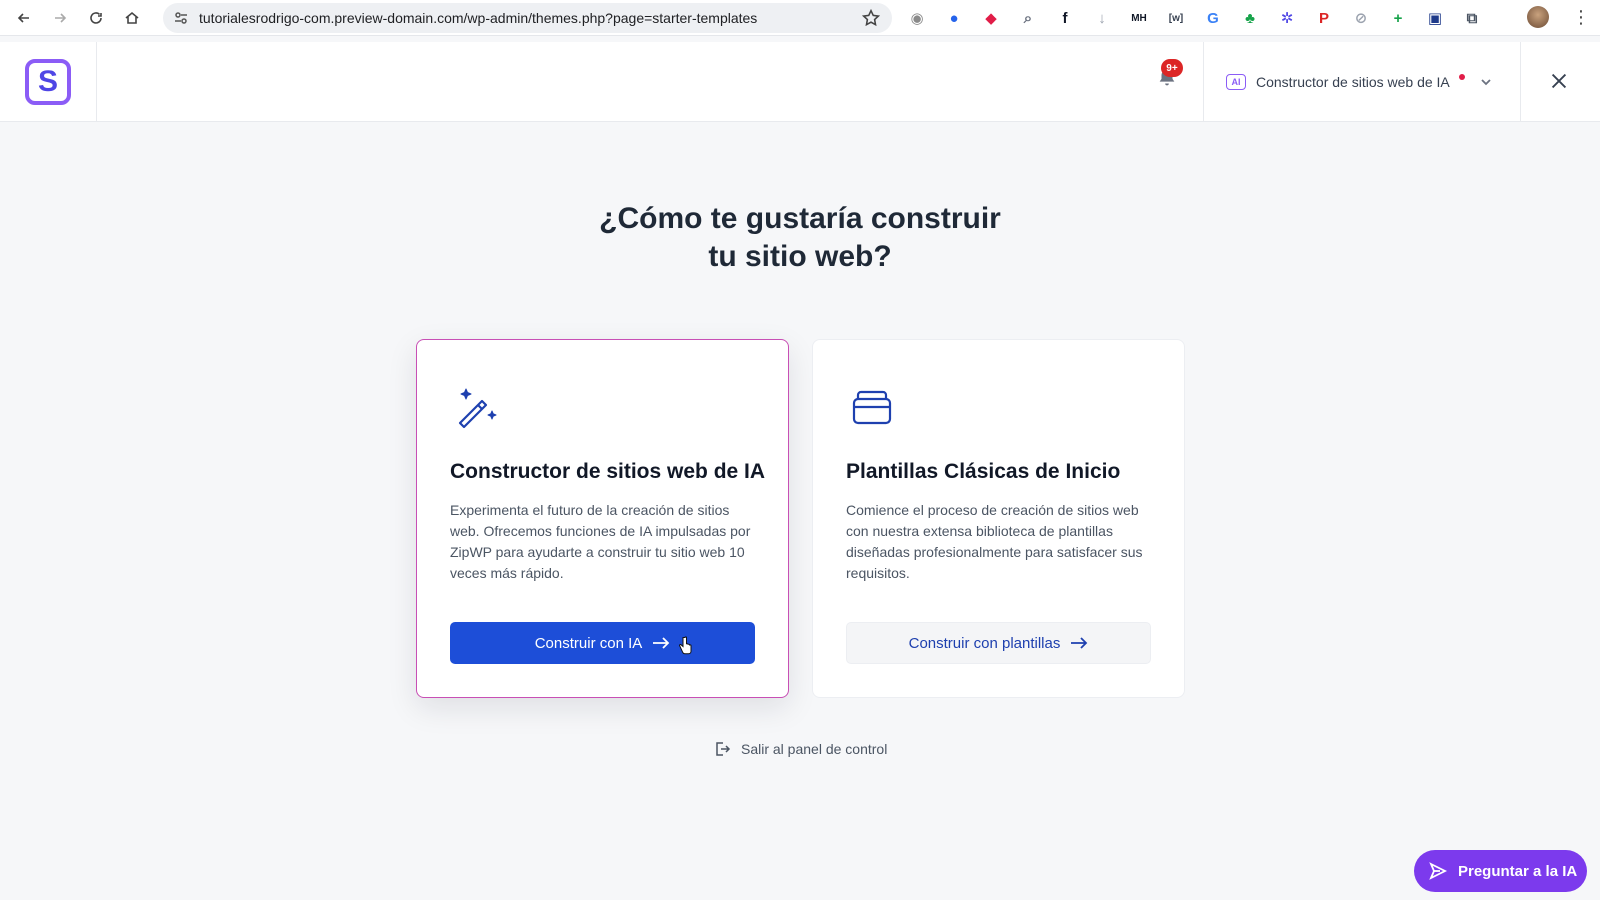  I want to click on ask-ai-label: Preguntar a la IA, so click(1518, 871).